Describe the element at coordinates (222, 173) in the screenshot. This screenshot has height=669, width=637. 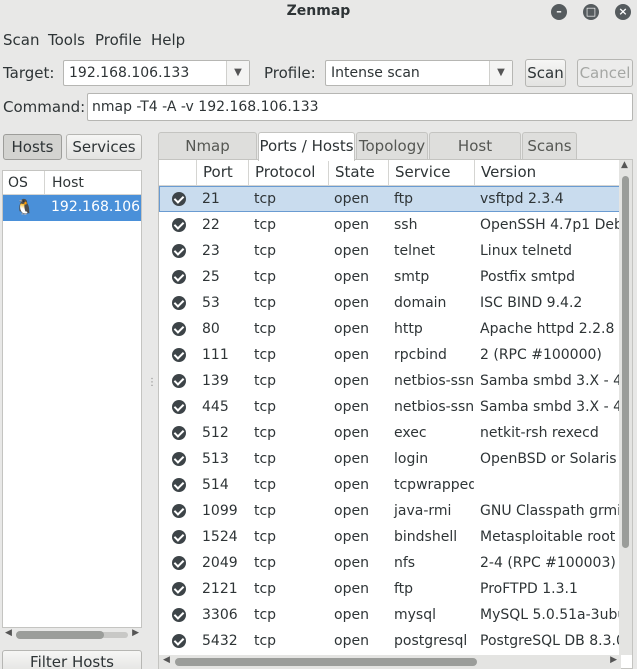
I see `column-port: Port` at that location.